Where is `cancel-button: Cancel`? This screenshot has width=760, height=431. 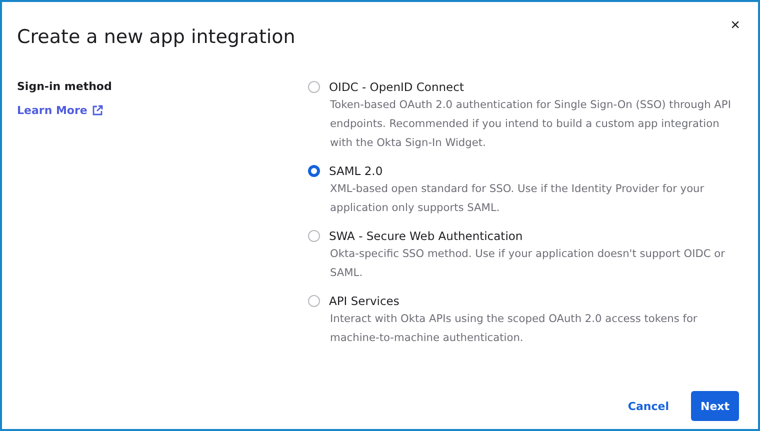
cancel-button: Cancel is located at coordinates (648, 406).